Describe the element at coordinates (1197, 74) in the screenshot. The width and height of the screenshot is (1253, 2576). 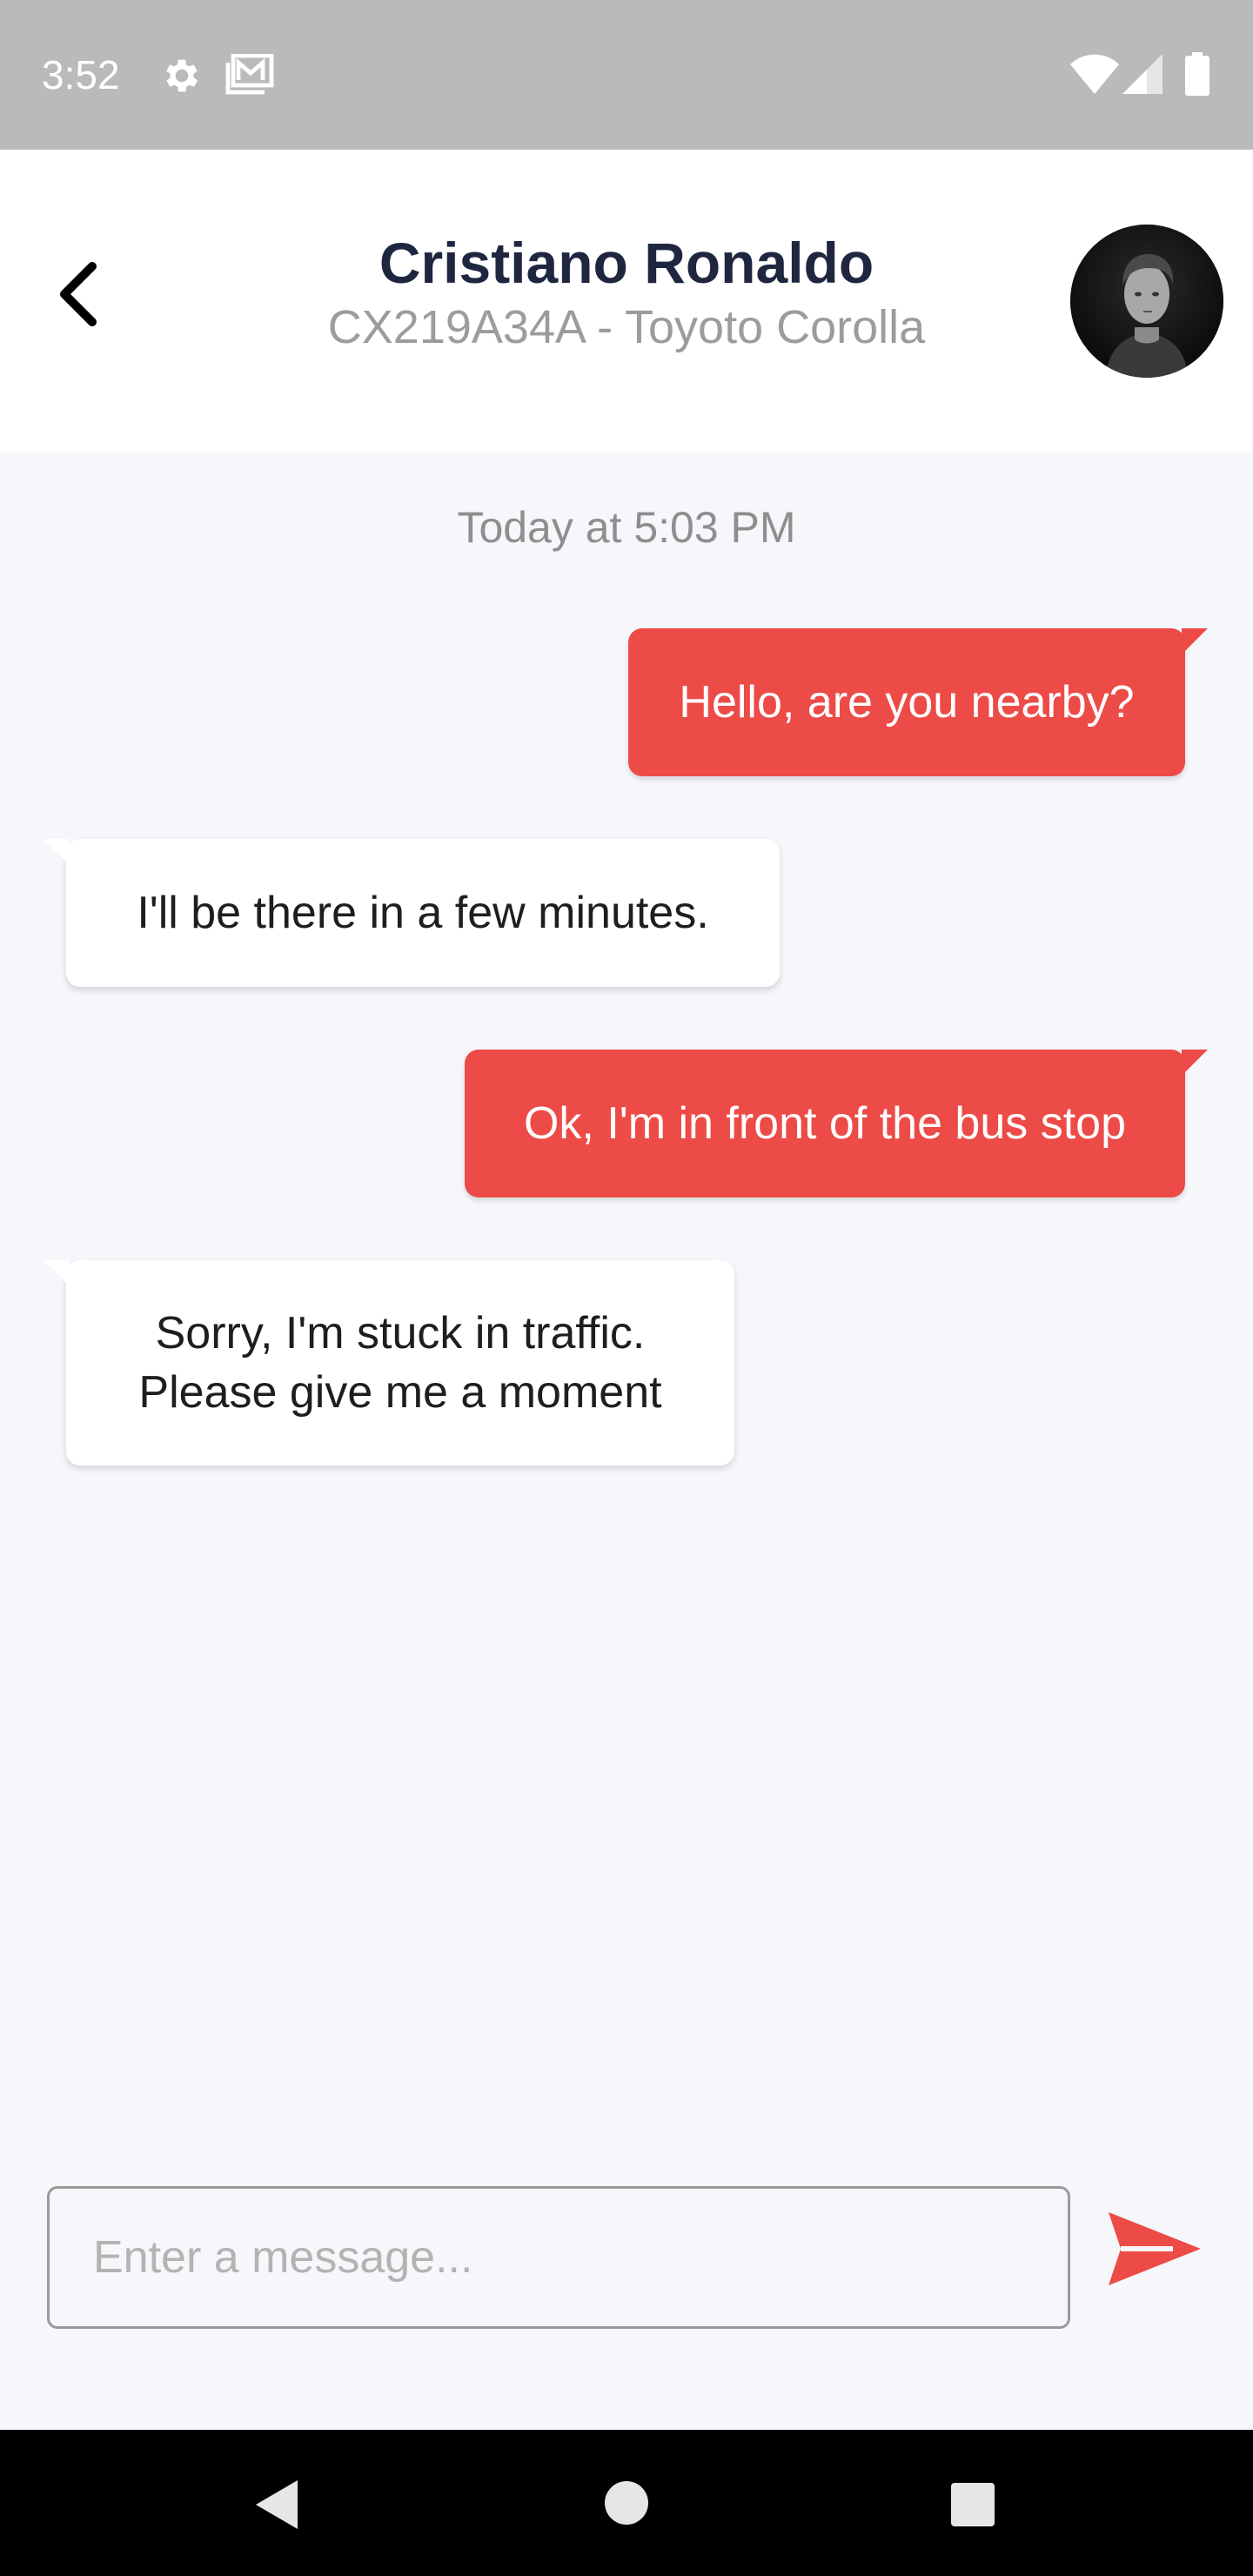
I see `battery-icon` at that location.